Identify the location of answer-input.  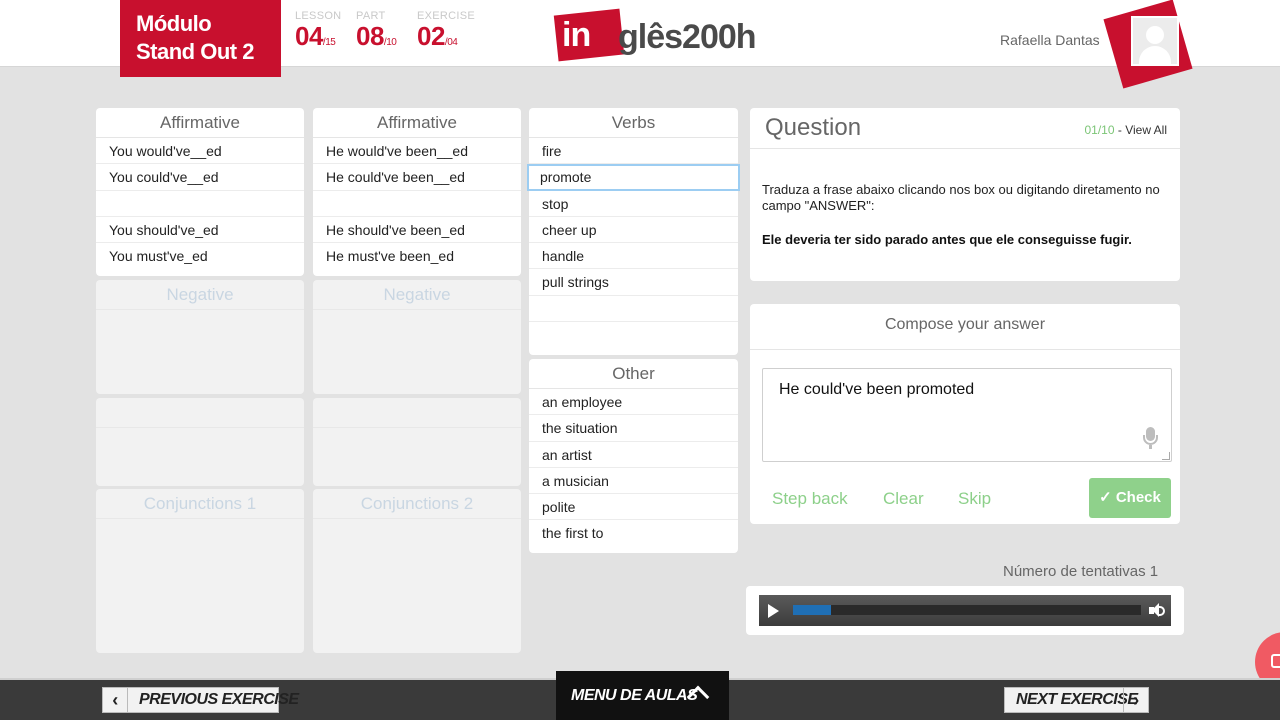
(967, 415).